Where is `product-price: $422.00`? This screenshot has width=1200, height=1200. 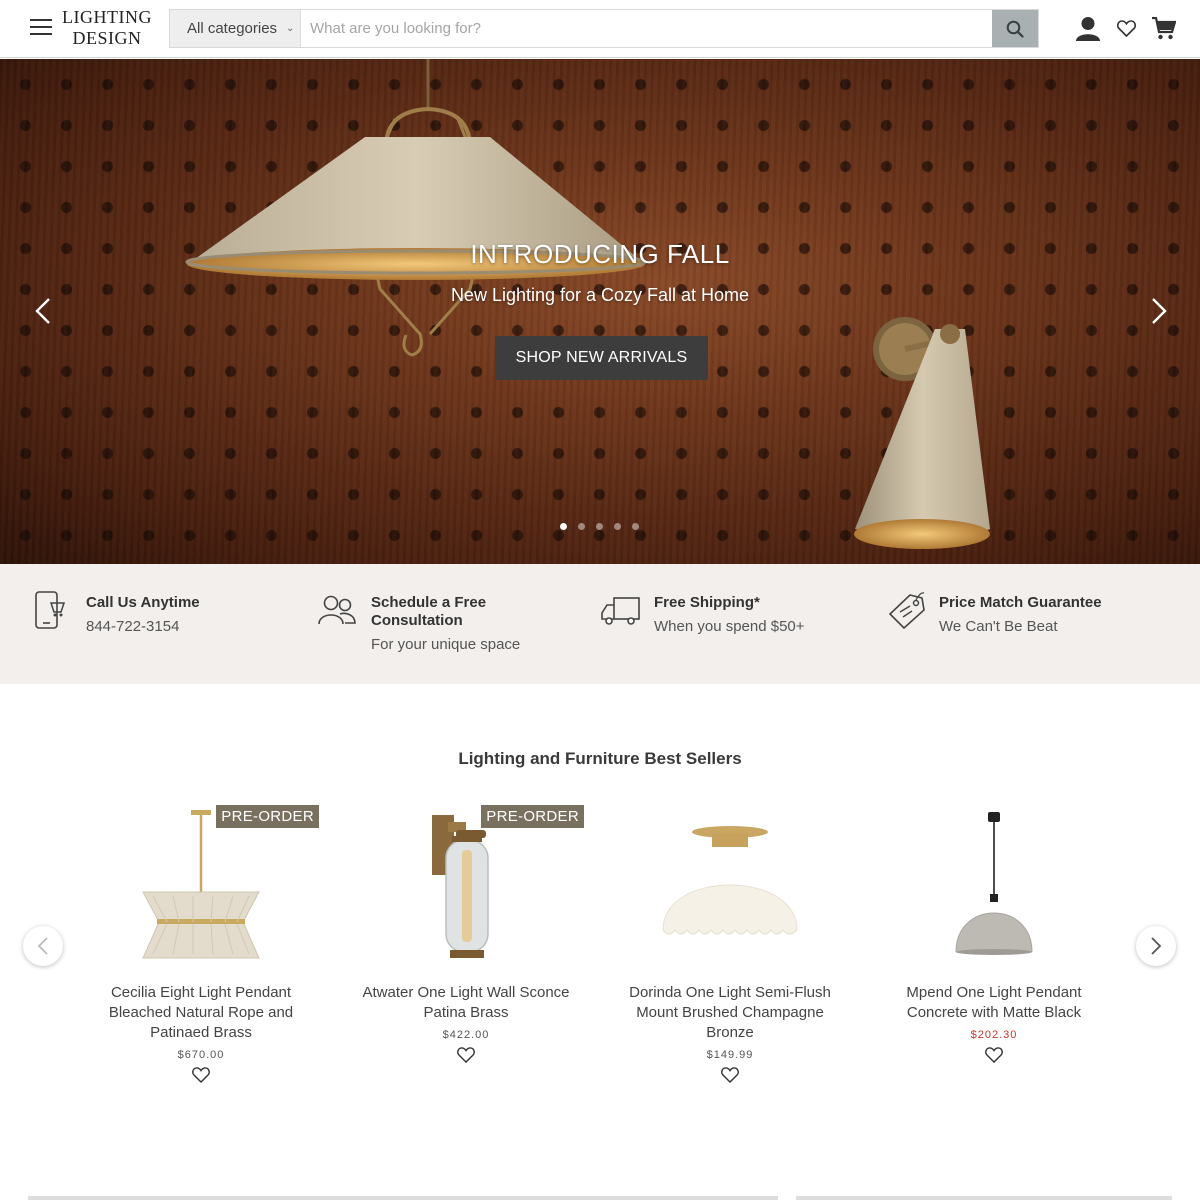
product-price: $422.00 is located at coordinates (466, 1035).